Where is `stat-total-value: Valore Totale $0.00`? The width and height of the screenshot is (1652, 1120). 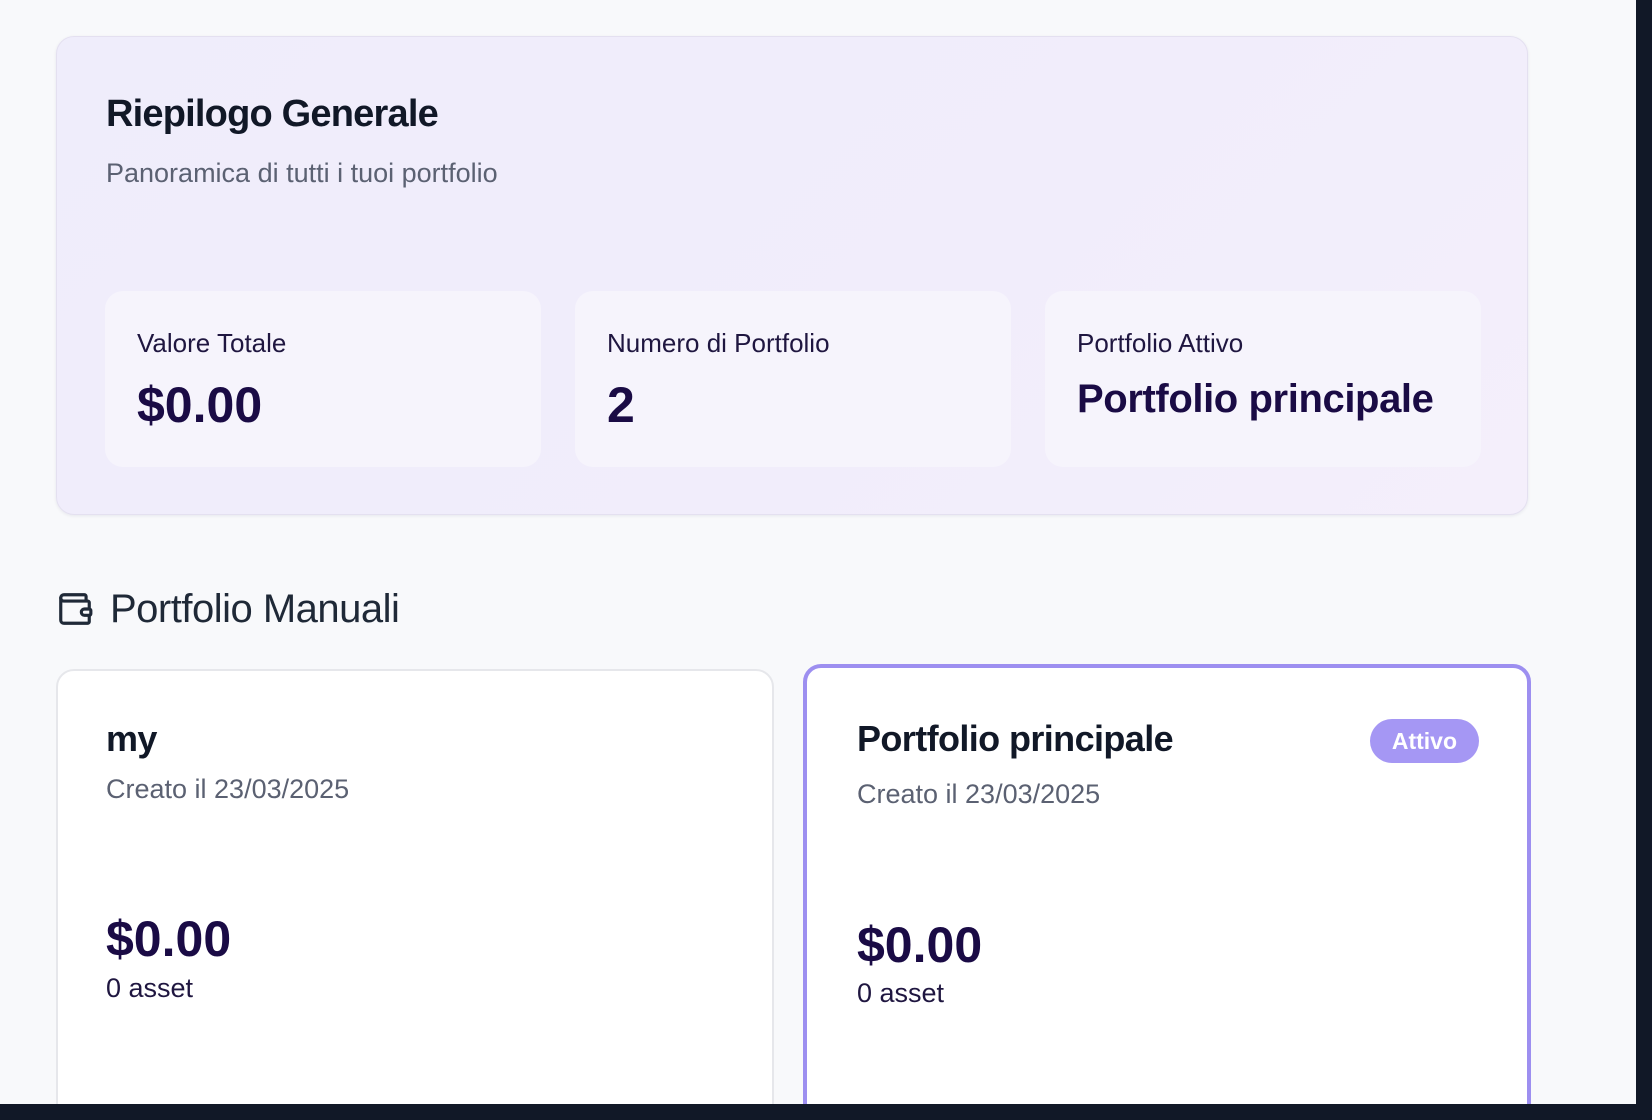
stat-total-value: Valore Totale $0.00 is located at coordinates (323, 379).